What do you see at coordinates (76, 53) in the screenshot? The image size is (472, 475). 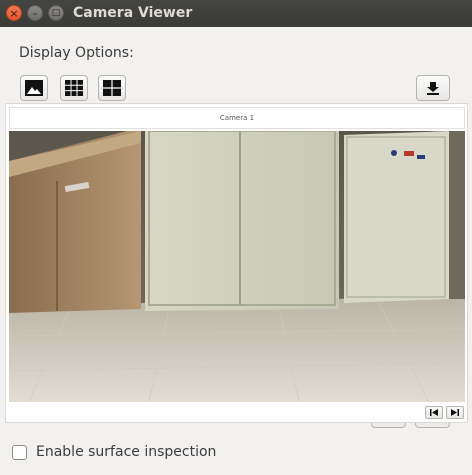 I see `display-options-label: Display Options:` at bounding box center [76, 53].